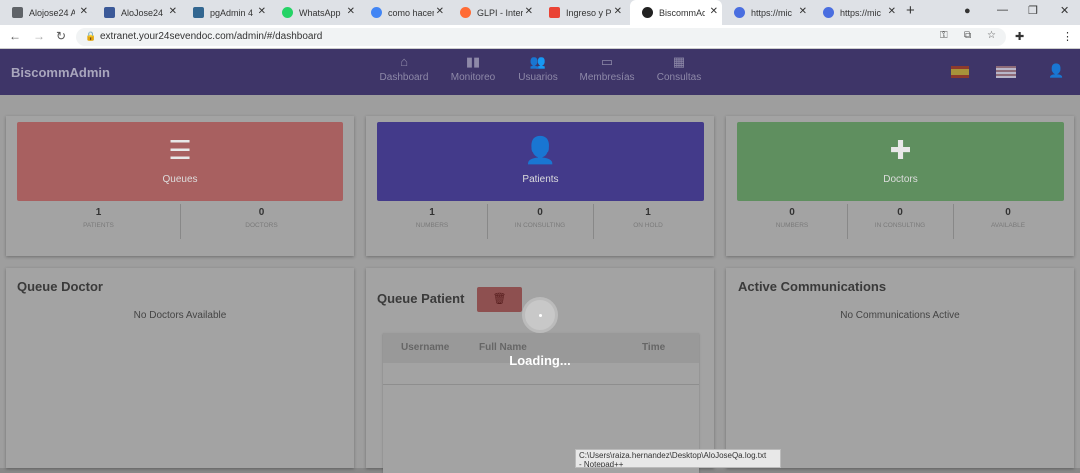 This screenshot has height=473, width=1080. I want to click on forward-icon: →, so click(39, 36).